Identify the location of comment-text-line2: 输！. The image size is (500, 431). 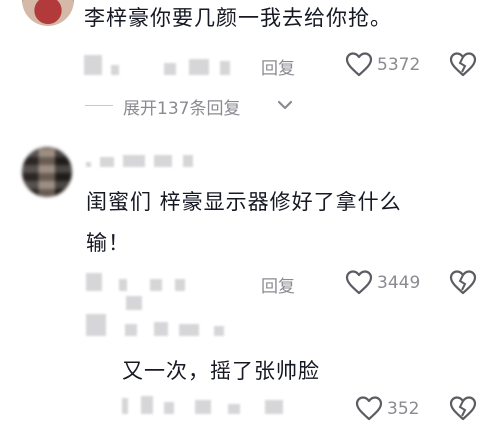
(108, 243).